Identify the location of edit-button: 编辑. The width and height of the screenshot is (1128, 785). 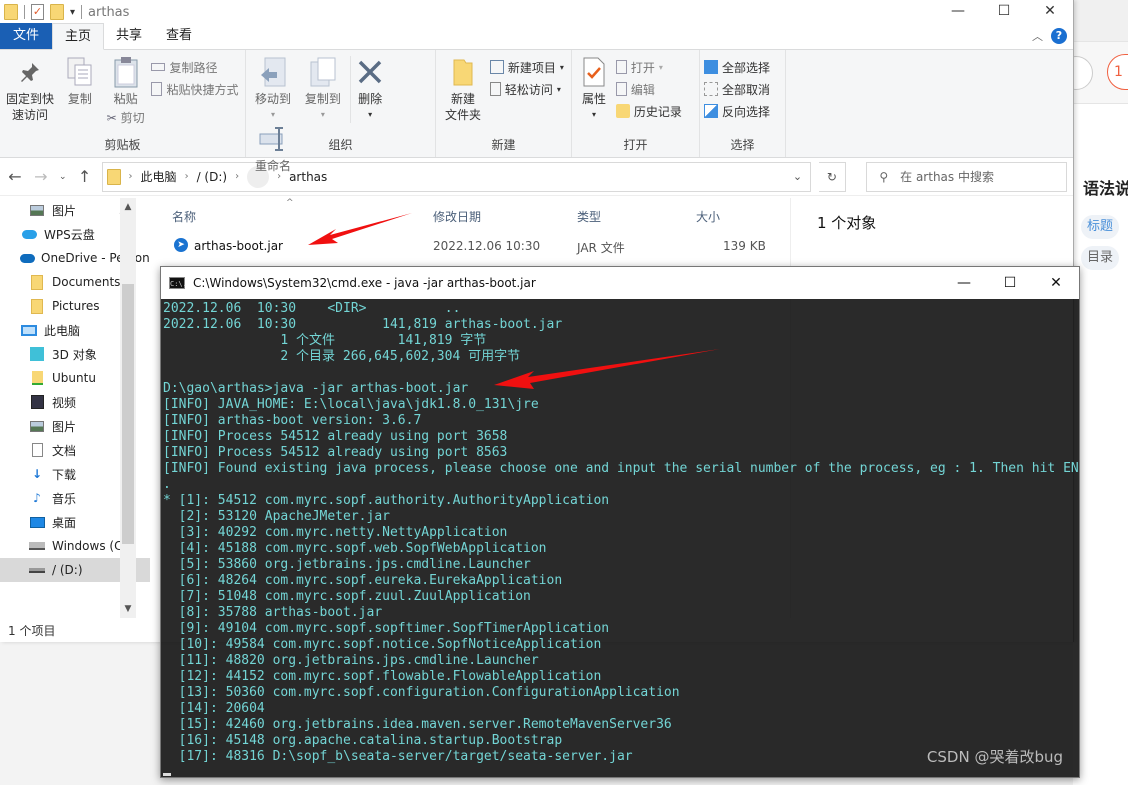
(648, 89).